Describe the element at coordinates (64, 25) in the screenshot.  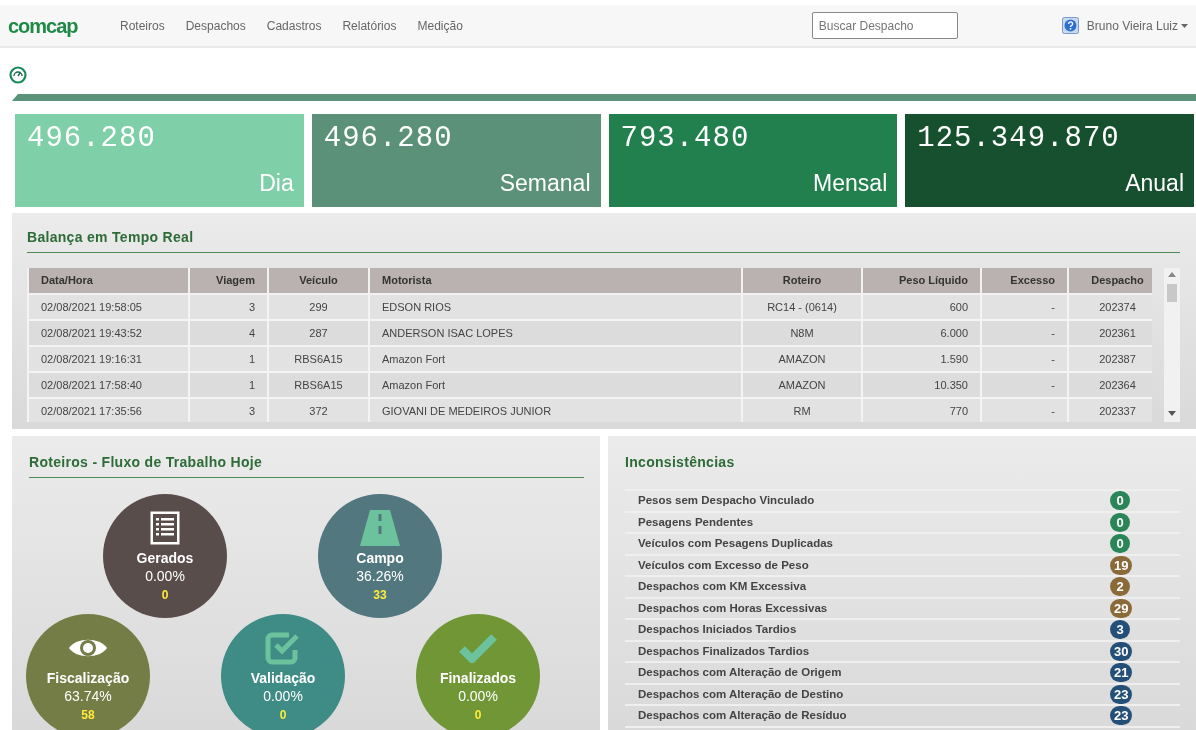
I see `logo: comcap` at that location.